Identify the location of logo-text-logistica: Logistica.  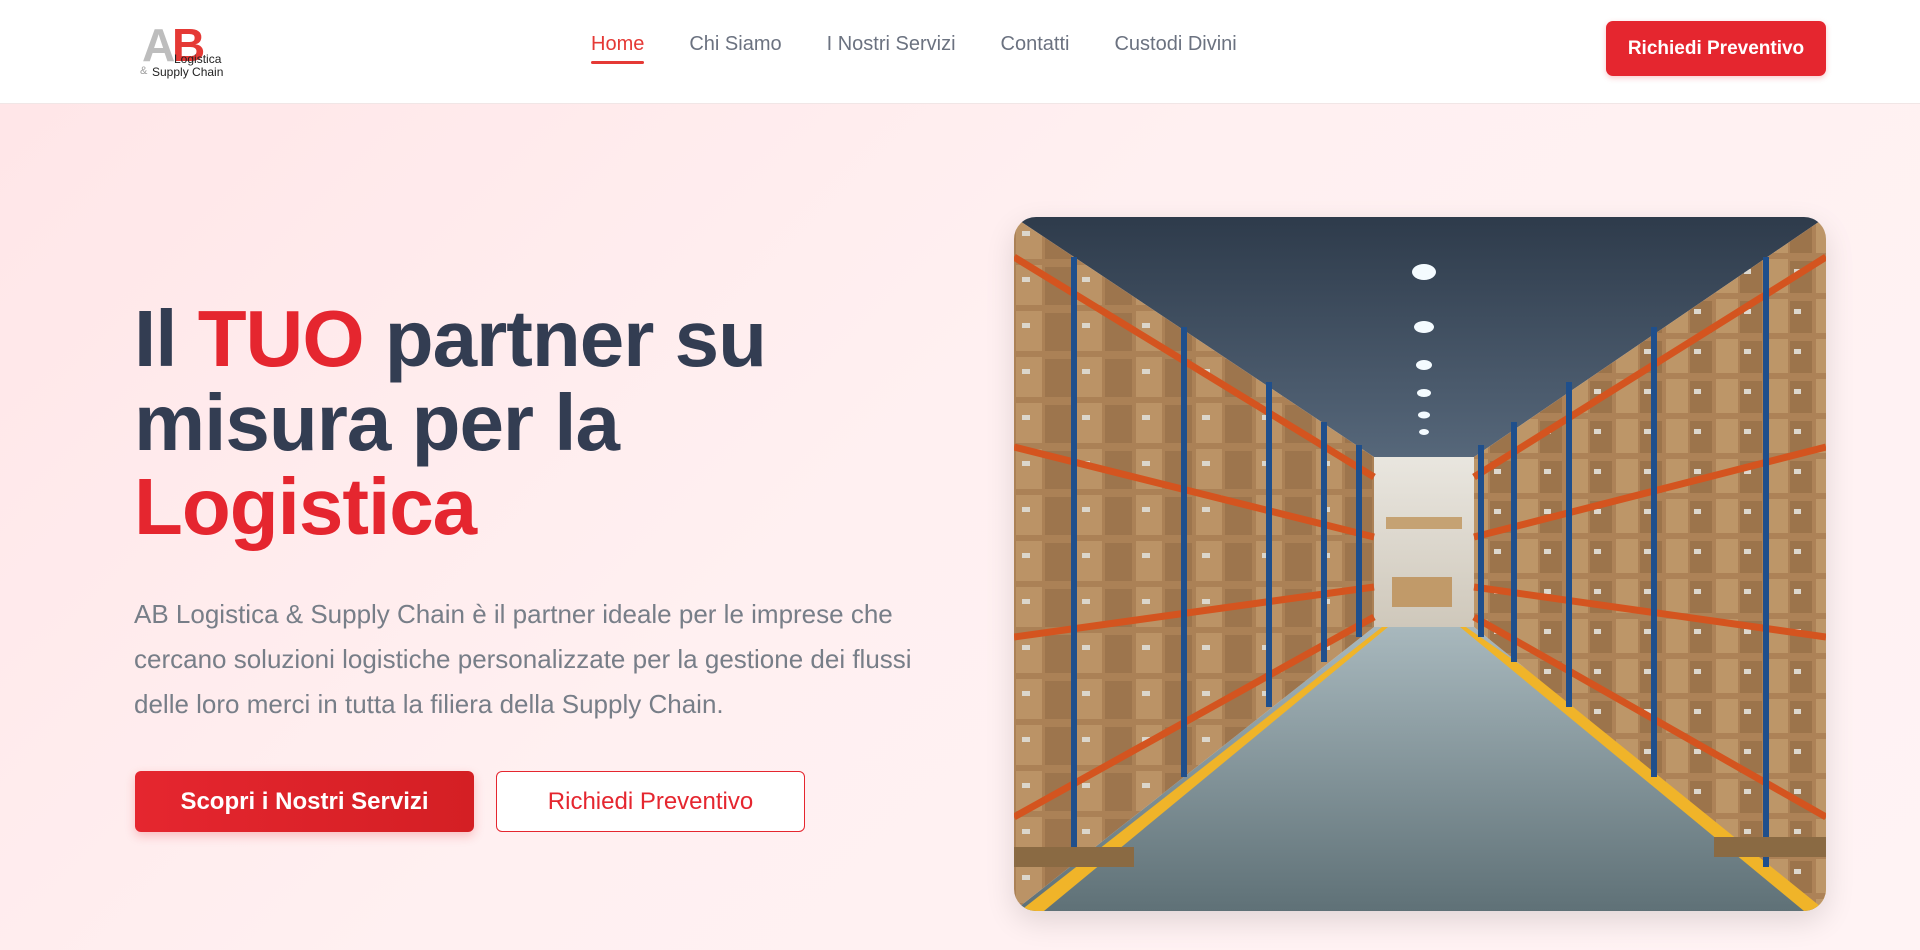
(198, 59).